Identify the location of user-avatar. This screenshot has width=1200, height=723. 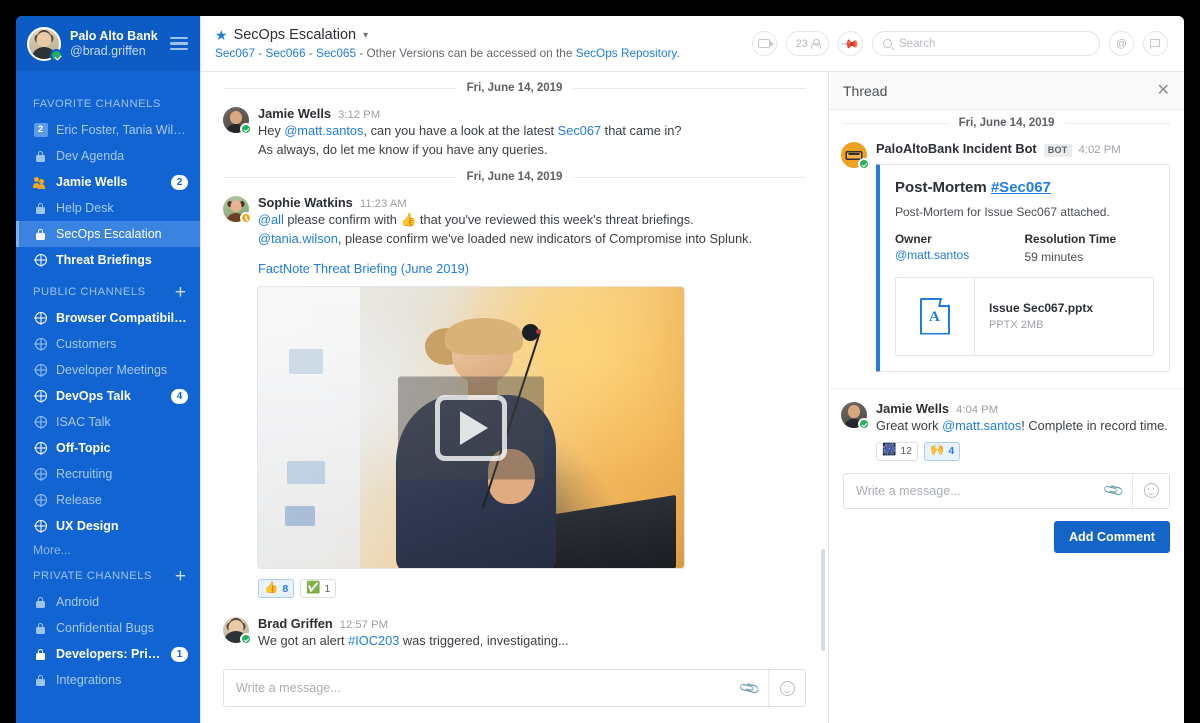
(45, 44).